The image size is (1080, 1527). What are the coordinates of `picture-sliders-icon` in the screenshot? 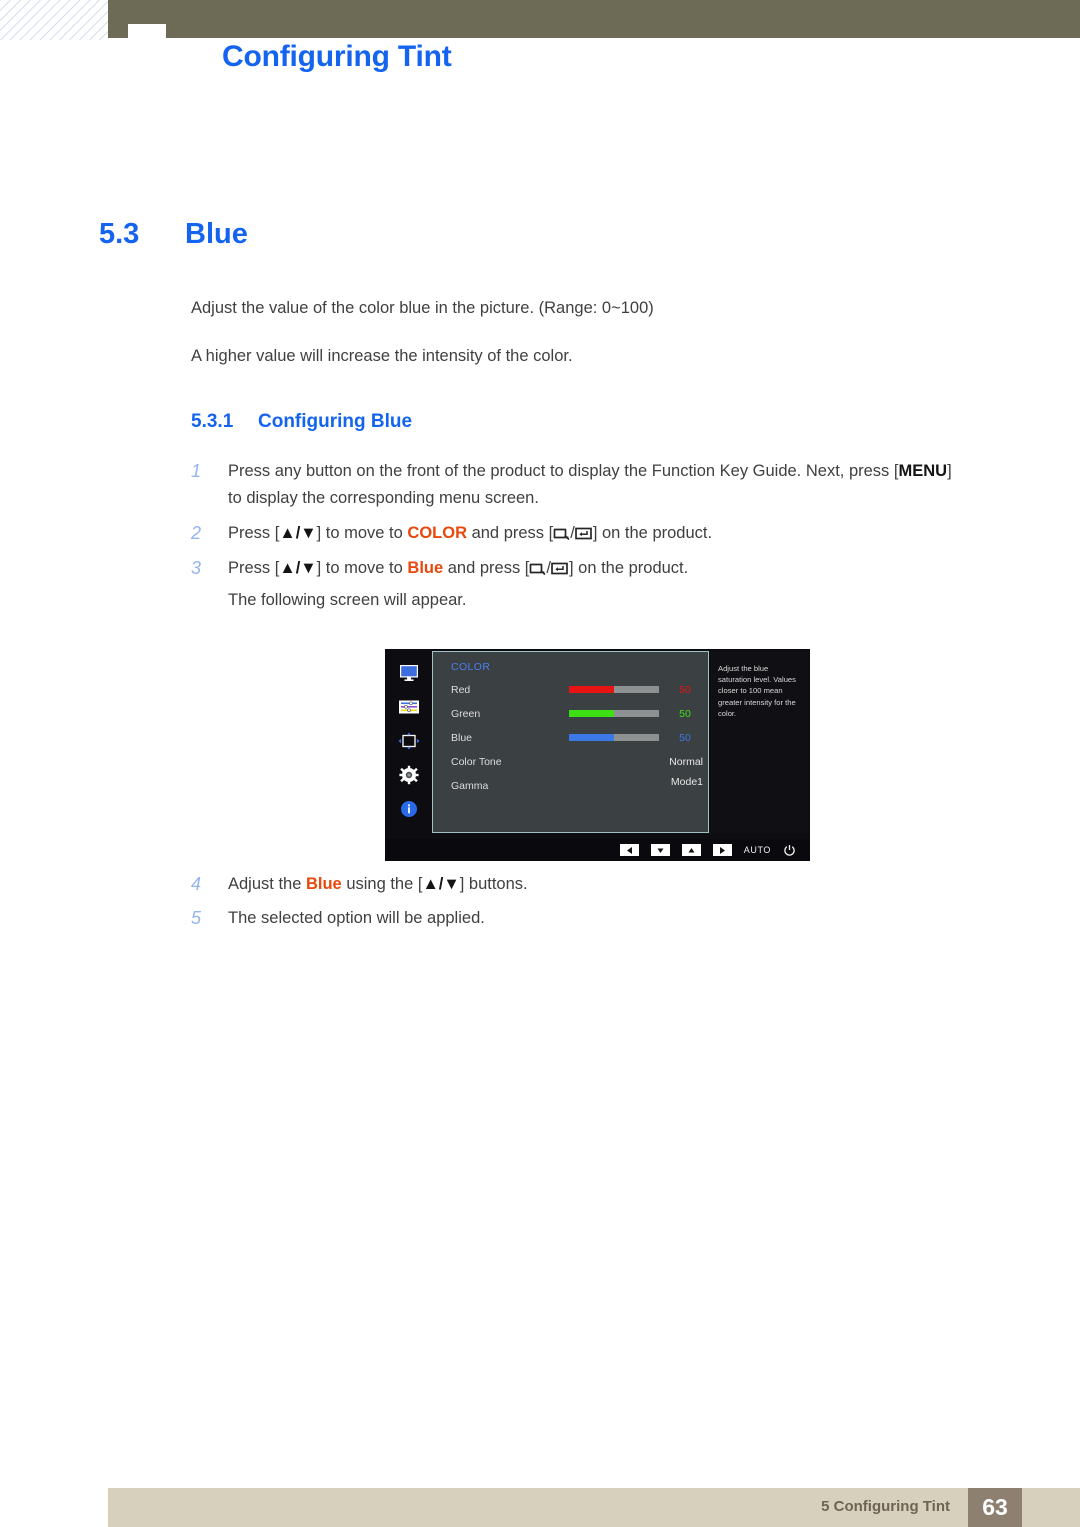 It's located at (409, 707).